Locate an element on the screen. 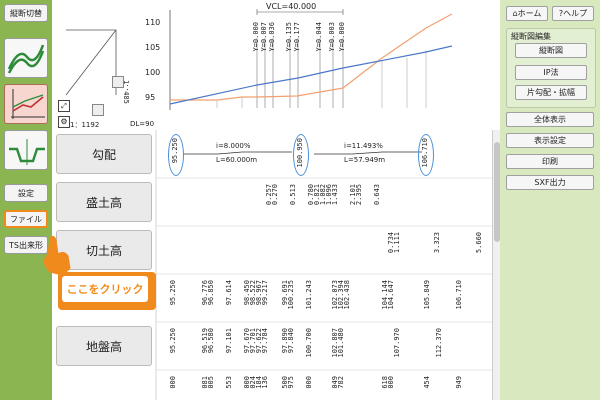 The width and height of the screenshot is (600, 400). gear-icon: ⚙ is located at coordinates (64, 122).